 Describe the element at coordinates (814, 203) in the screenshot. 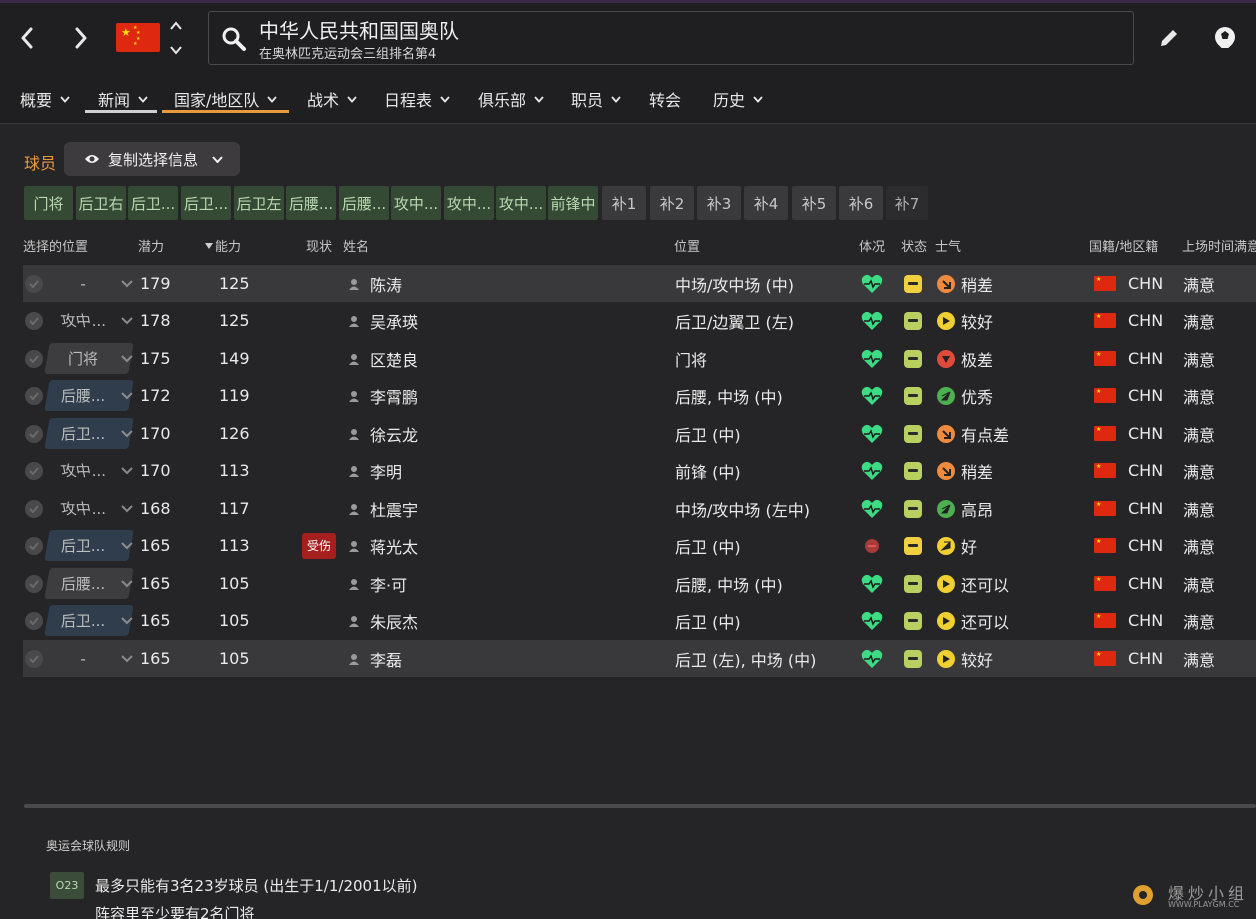

I see `position-chip: 补5` at that location.